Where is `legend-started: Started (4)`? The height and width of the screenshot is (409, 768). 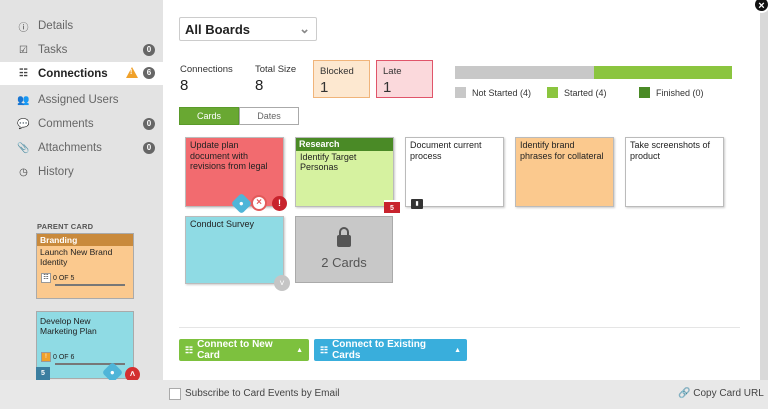
legend-started: Started (4) is located at coordinates (577, 92).